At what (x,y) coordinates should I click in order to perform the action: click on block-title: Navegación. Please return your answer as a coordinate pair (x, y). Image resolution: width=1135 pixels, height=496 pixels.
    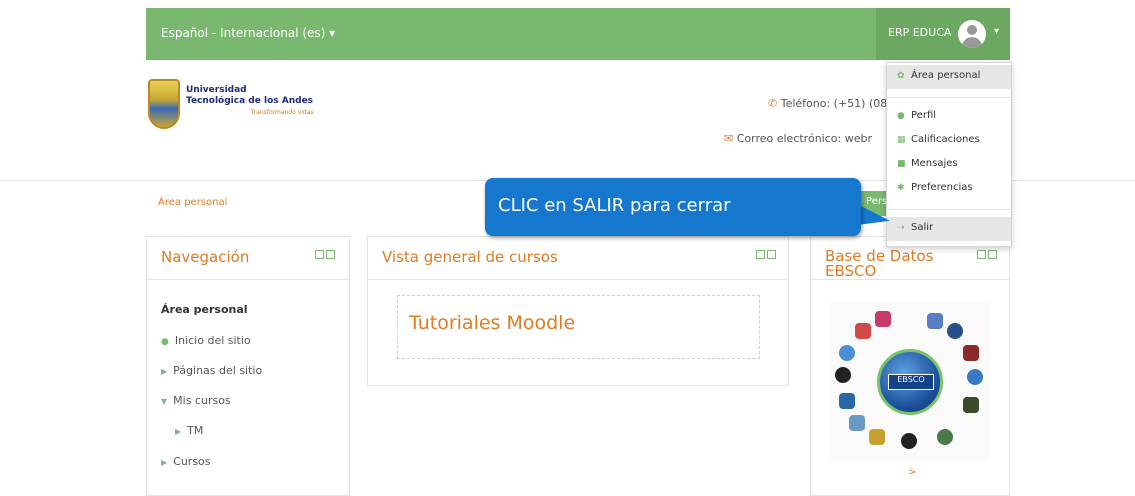
    Looking at the image, I should click on (205, 257).